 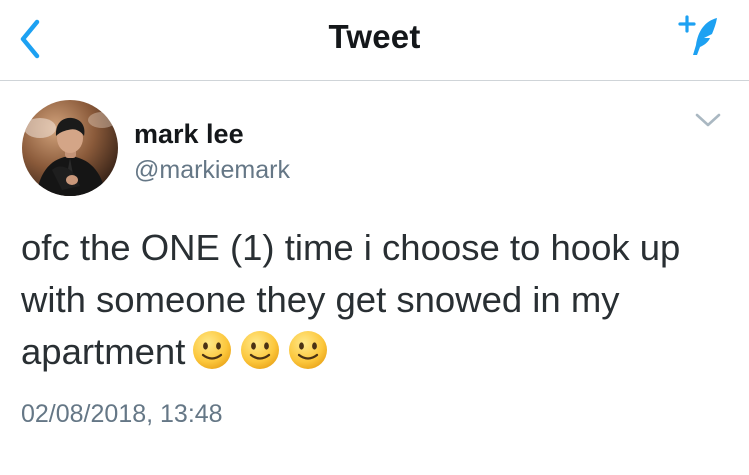 I want to click on tweet-options-button, so click(x=708, y=120).